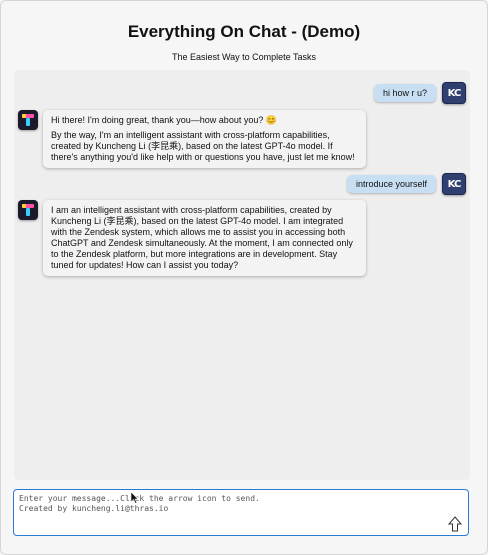 This screenshot has width=488, height=555. I want to click on message-composer, so click(241, 512).